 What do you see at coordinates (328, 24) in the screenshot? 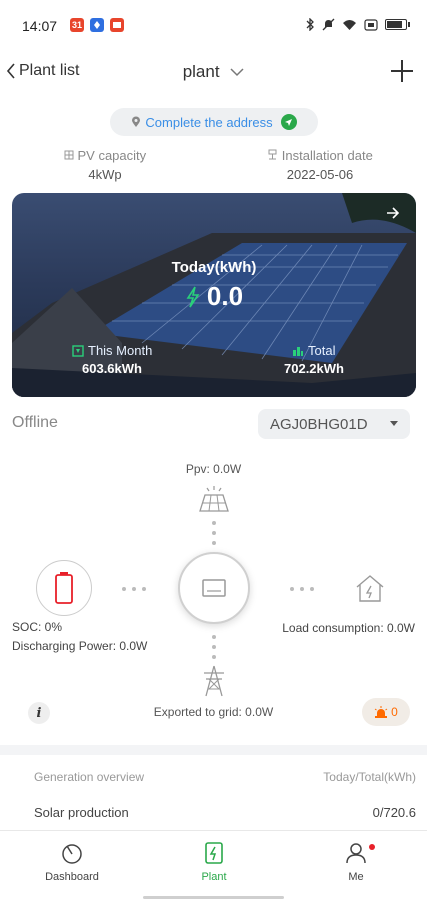
I see `mute-icon` at bounding box center [328, 24].